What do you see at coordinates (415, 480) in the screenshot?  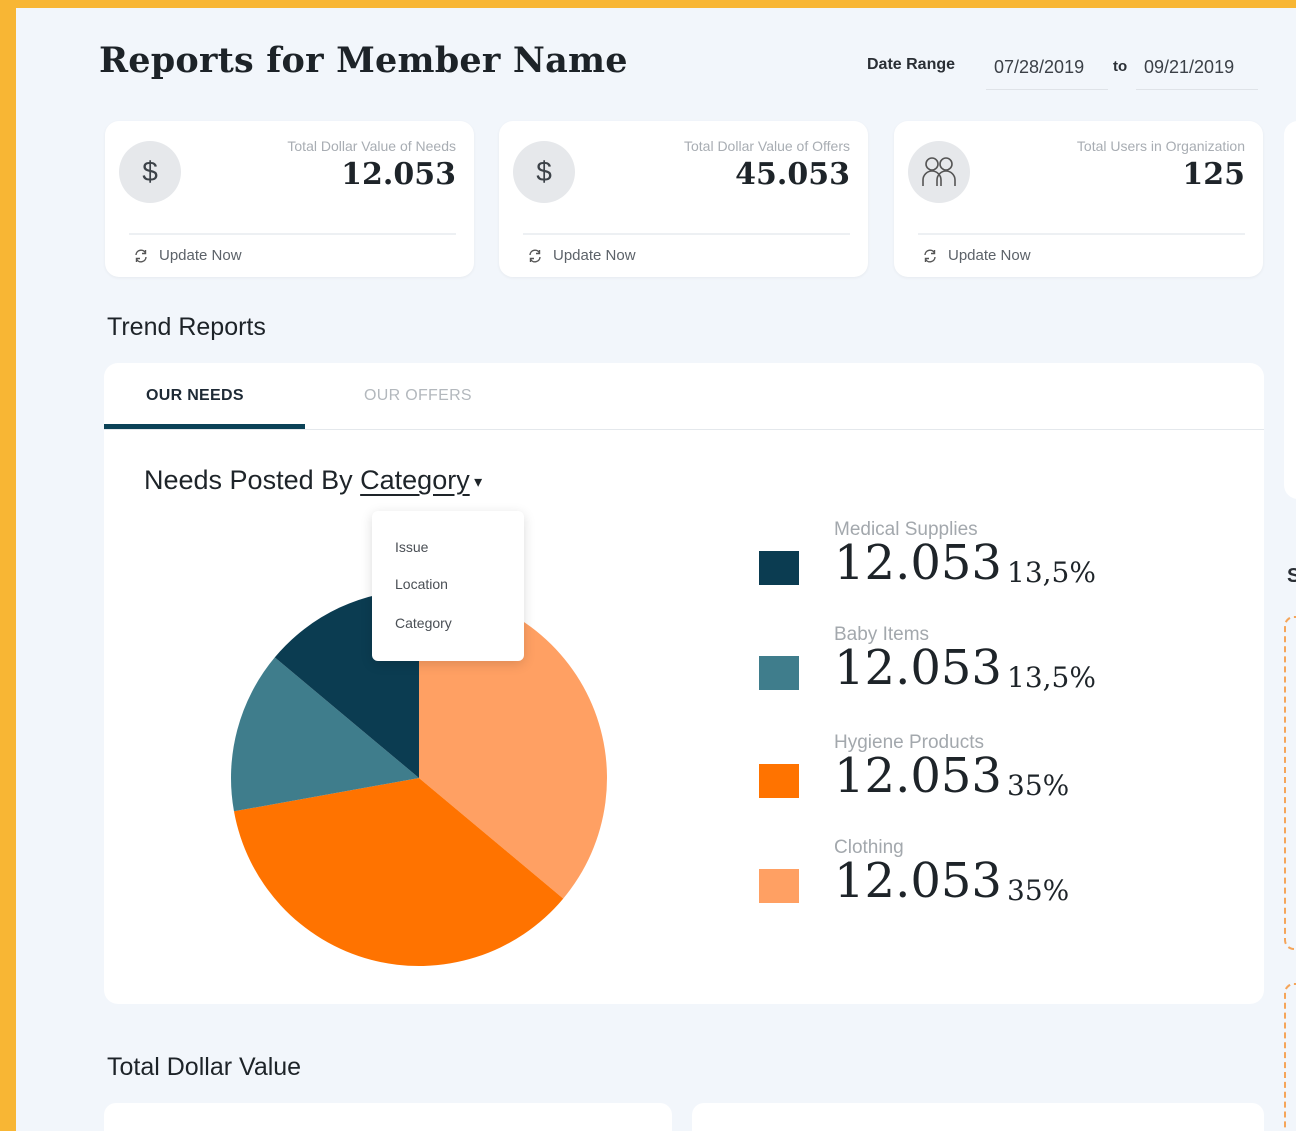 I see `category-dropdown-toggle: Category` at bounding box center [415, 480].